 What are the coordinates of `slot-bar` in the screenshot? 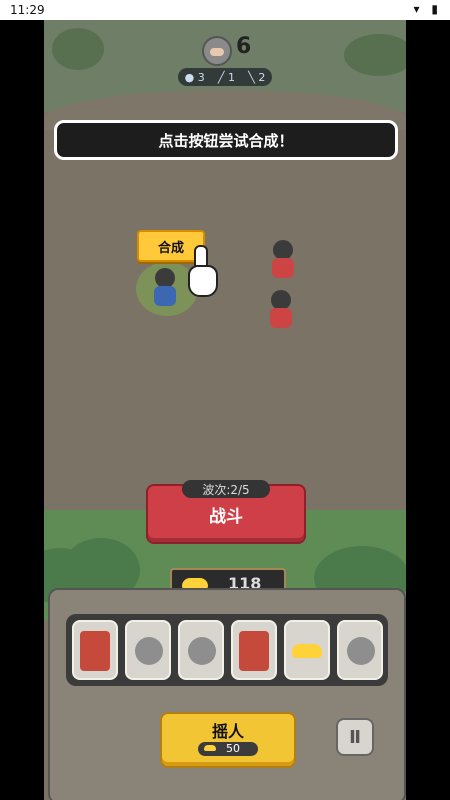 It's located at (227, 650).